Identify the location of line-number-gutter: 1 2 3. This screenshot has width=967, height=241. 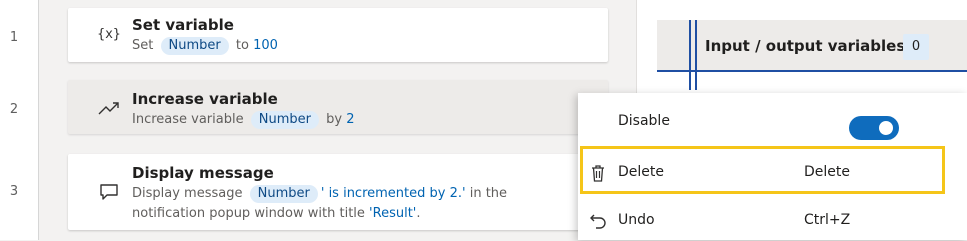
(19, 120).